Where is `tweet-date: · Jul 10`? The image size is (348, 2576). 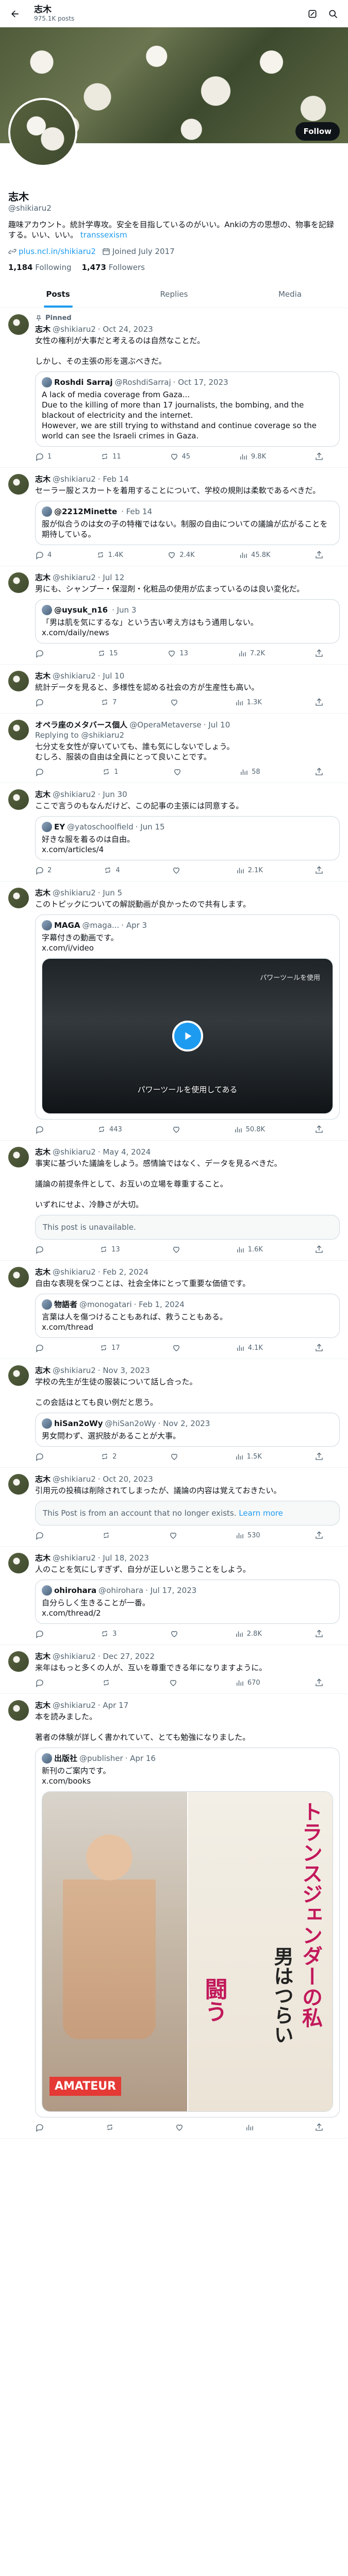
tweet-date: · Jul 10 is located at coordinates (111, 676).